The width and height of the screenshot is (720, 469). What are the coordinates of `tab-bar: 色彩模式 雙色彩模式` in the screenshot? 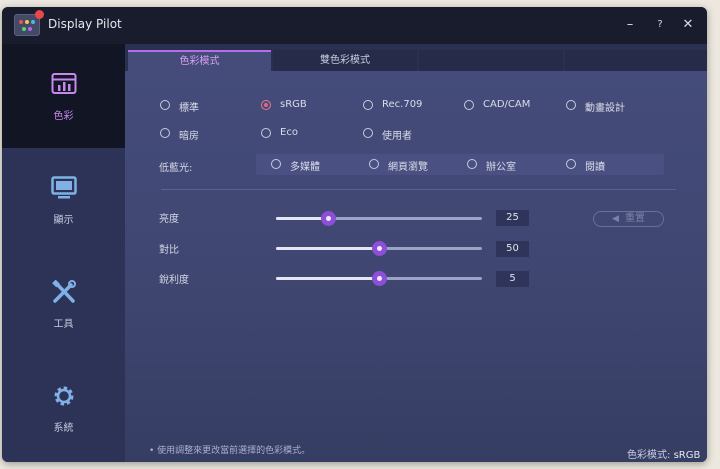 It's located at (416, 57).